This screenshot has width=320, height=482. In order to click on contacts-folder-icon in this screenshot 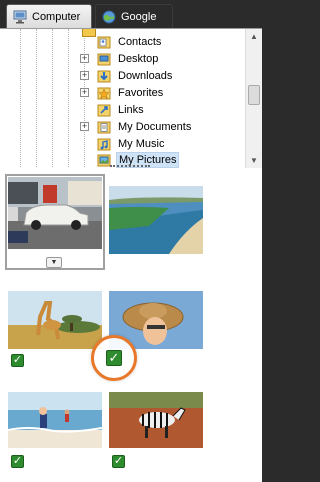, I will do `click(104, 42)`.